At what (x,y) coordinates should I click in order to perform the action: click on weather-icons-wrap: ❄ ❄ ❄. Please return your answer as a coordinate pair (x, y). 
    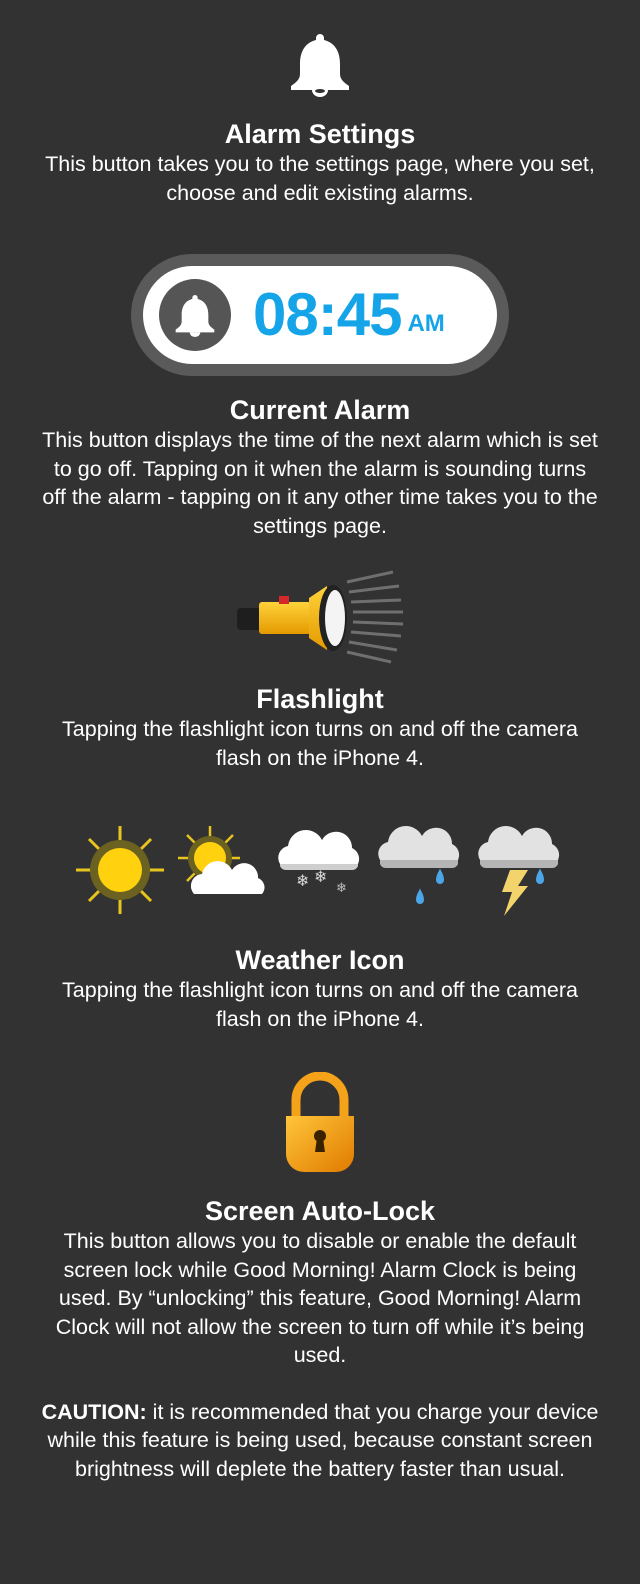
    Looking at the image, I should click on (320, 870).